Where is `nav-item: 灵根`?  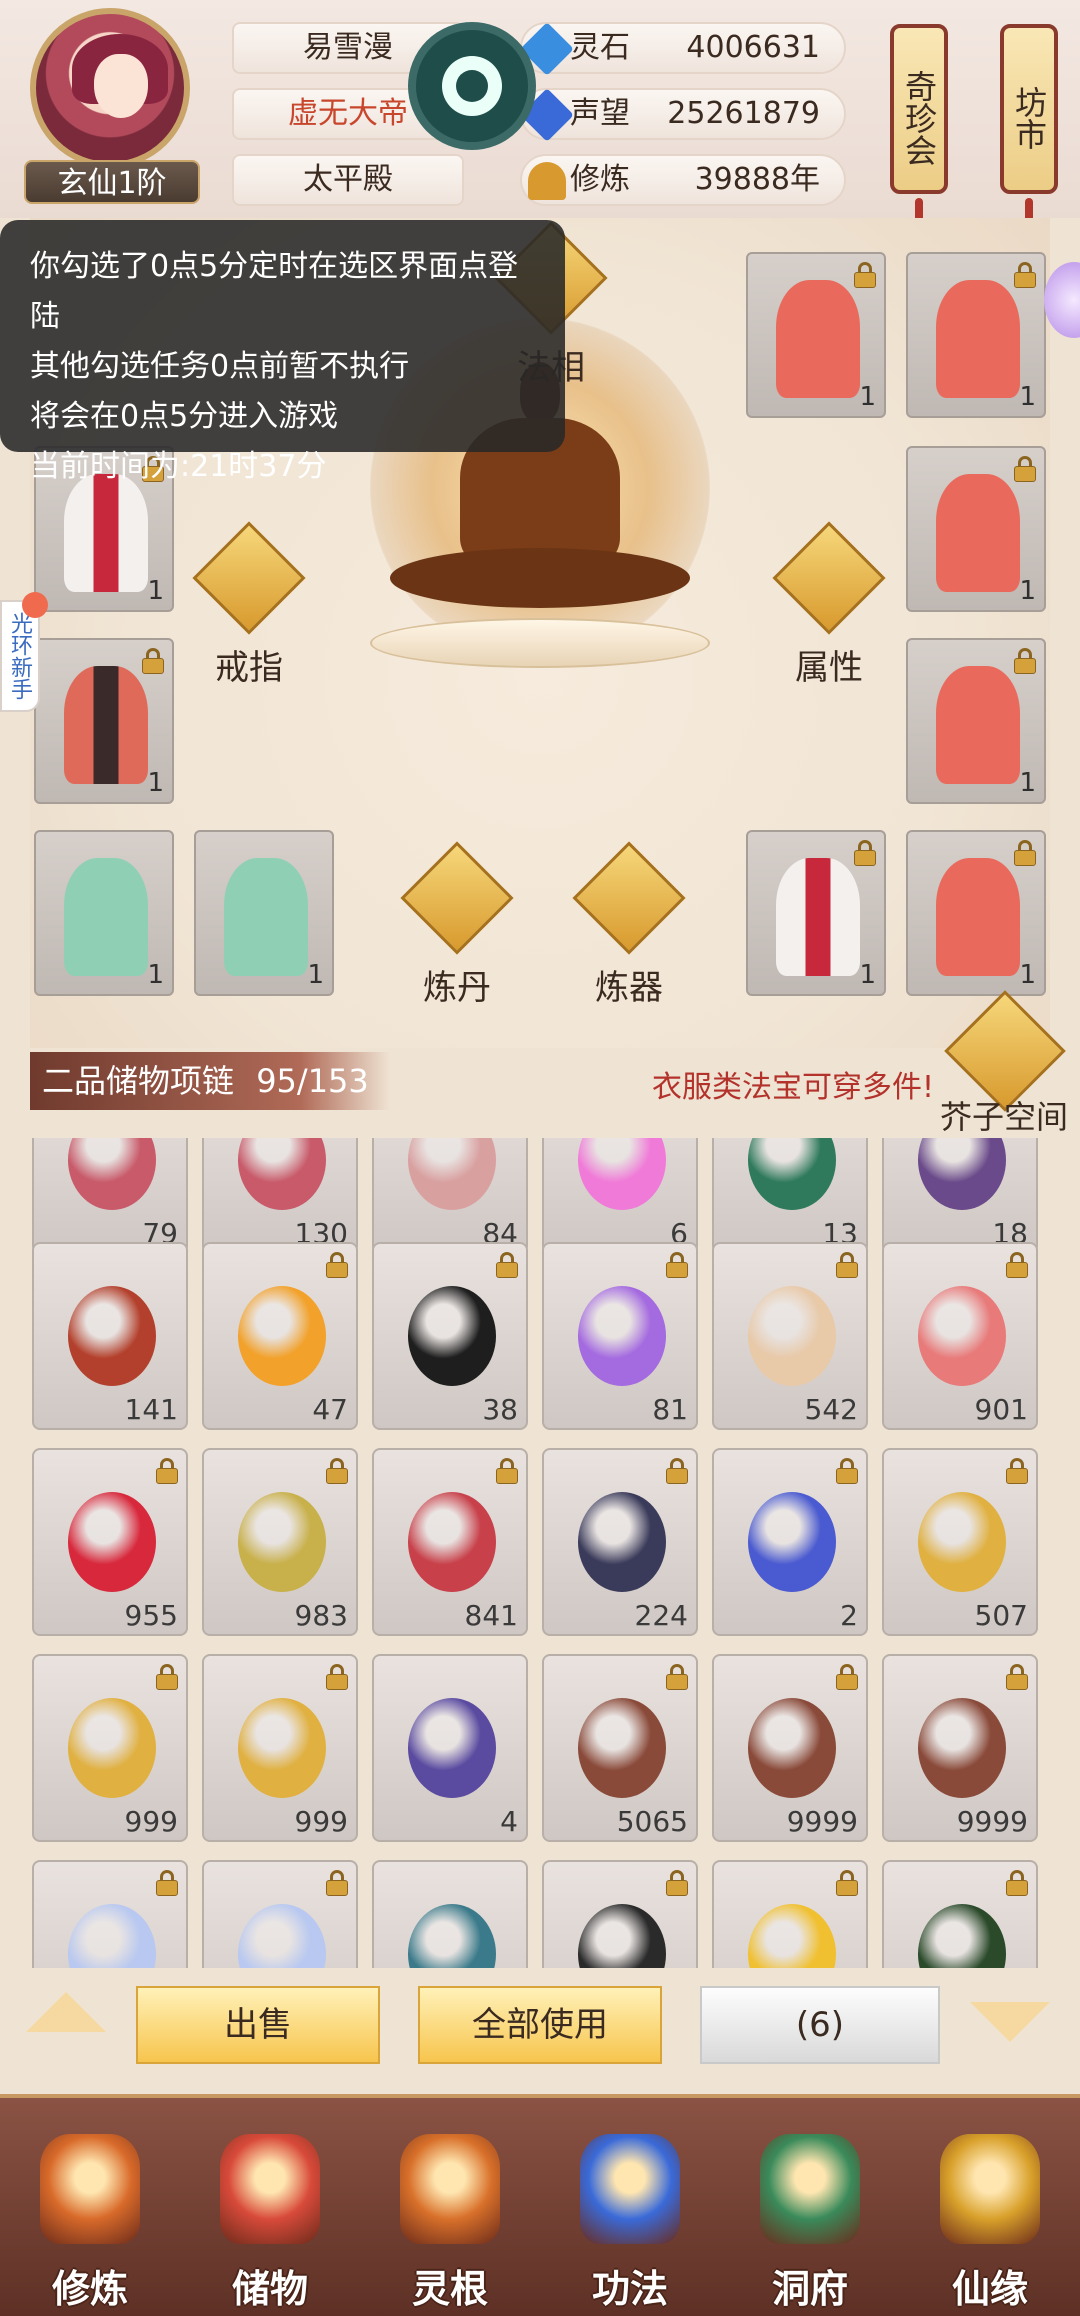 nav-item: 灵根 is located at coordinates (450, 2207).